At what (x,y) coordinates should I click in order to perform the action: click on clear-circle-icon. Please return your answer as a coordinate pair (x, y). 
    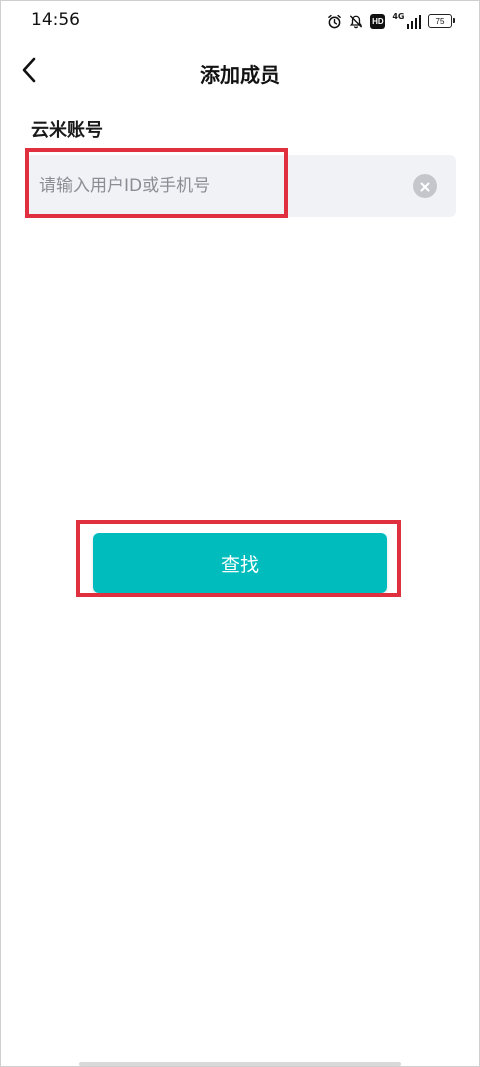
    Looking at the image, I should click on (425, 186).